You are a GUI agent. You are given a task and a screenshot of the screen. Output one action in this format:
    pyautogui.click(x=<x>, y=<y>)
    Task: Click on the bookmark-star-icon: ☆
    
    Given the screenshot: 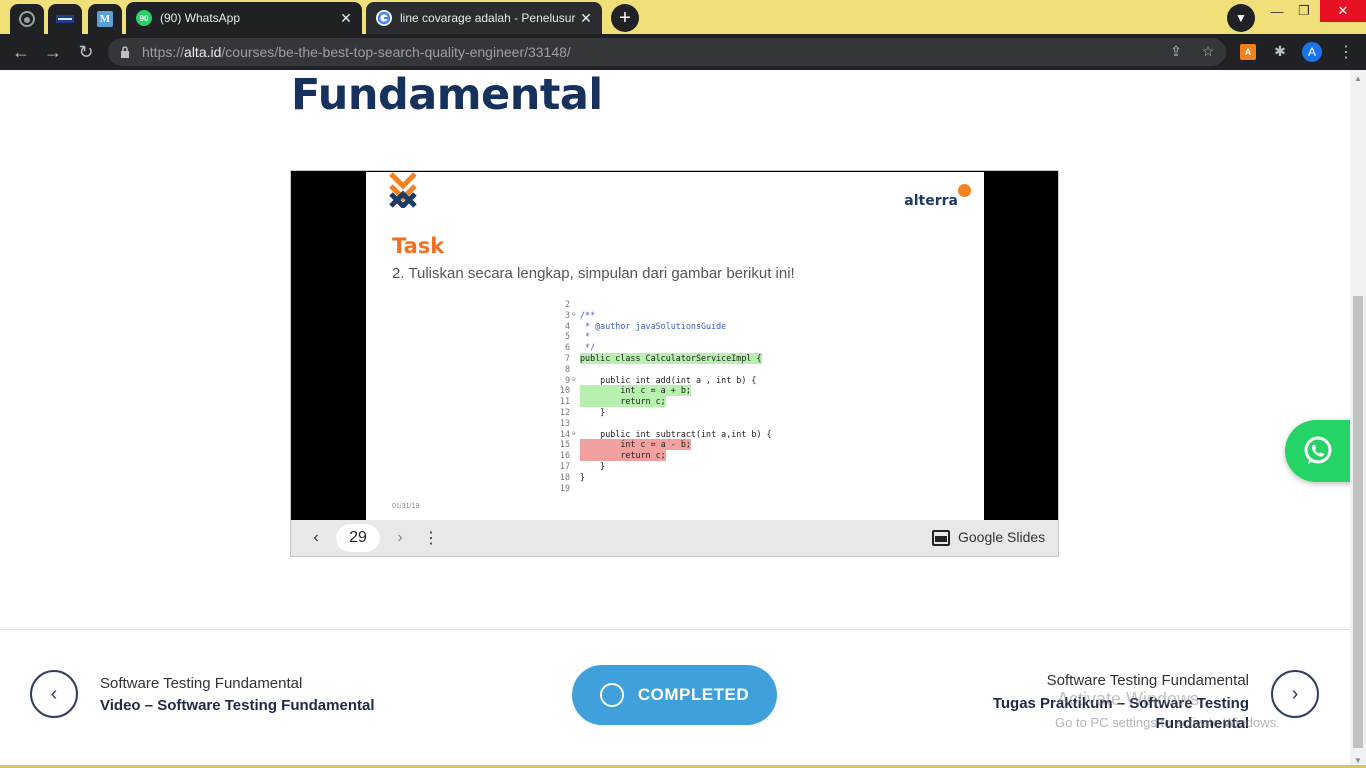 What is the action you would take?
    pyautogui.click(x=1208, y=51)
    